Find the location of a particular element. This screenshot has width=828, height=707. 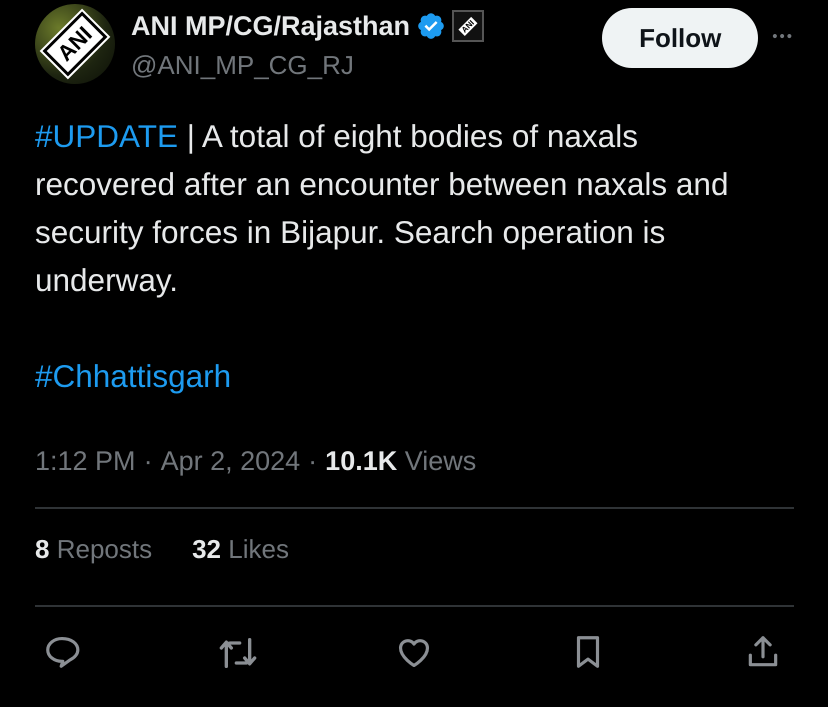

more-button: ••• is located at coordinates (783, 36).